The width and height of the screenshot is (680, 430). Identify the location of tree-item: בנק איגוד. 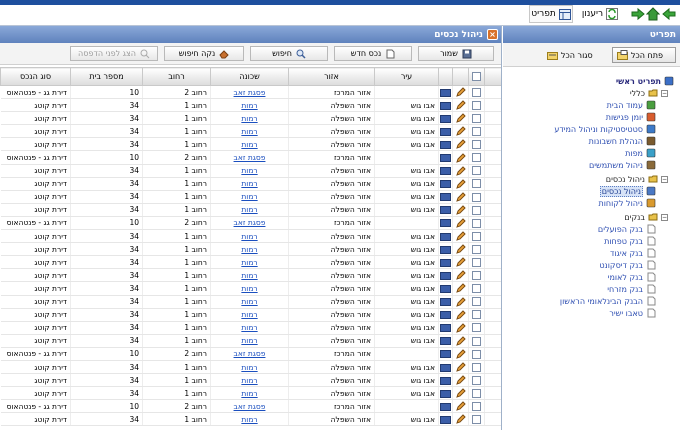
(633, 253).